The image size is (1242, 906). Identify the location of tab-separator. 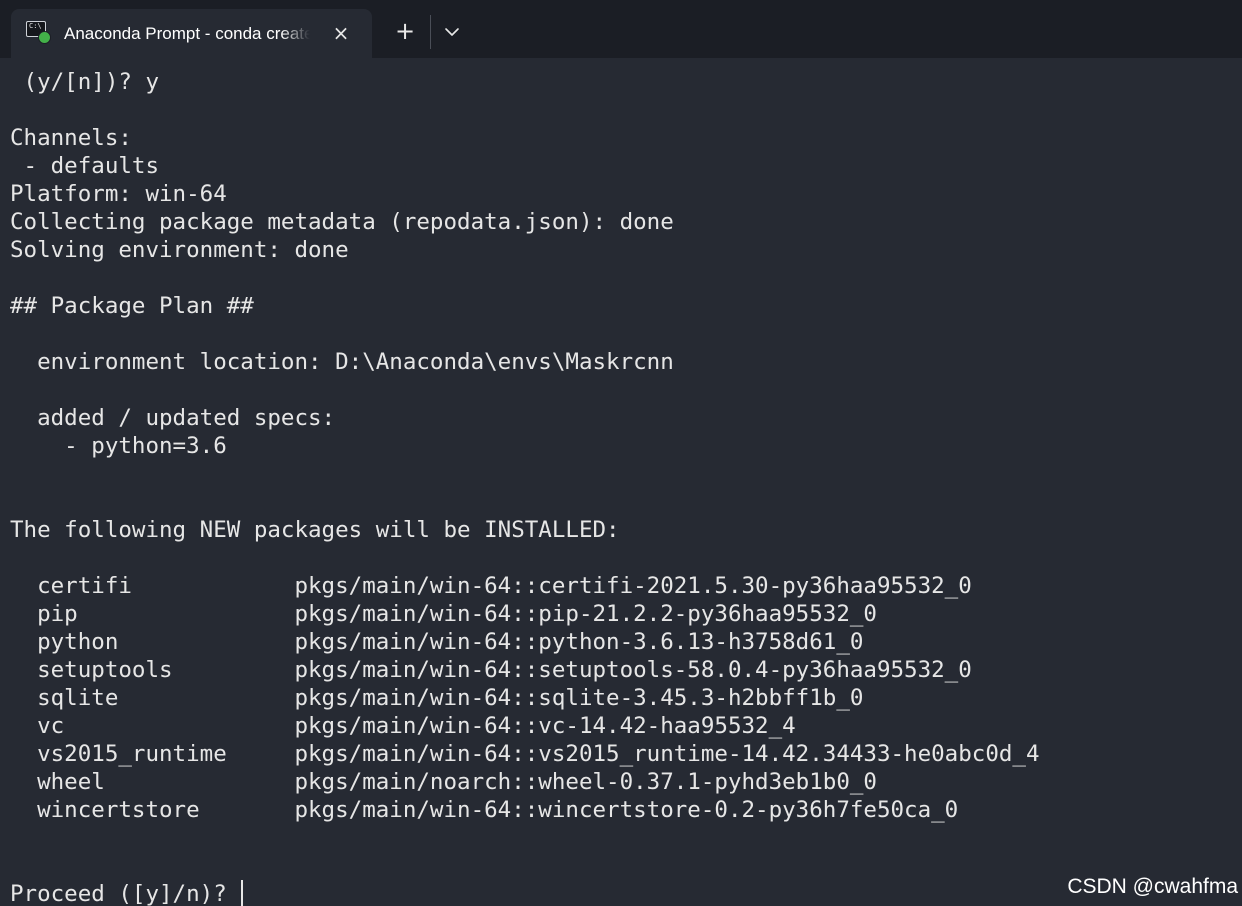
(430, 32).